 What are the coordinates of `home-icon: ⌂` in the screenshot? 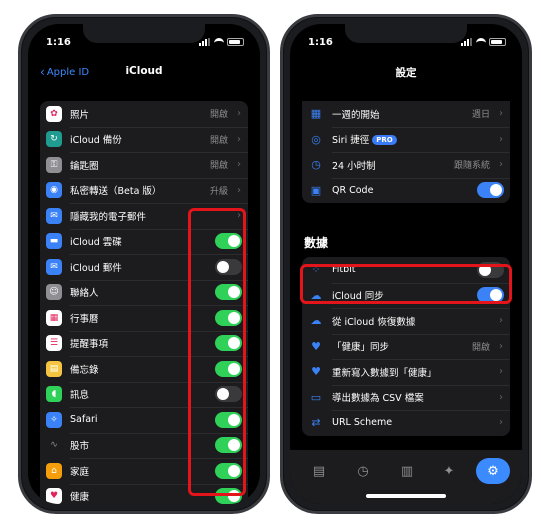 It's located at (54, 470).